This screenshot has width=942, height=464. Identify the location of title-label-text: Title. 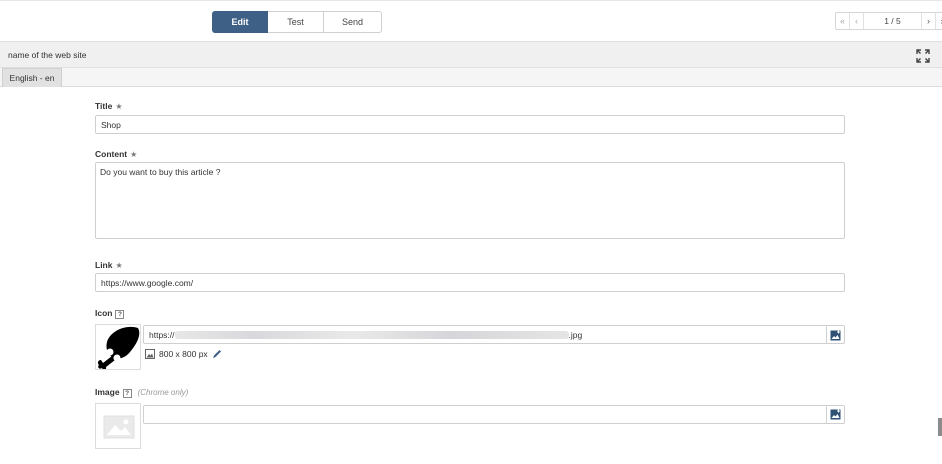
(104, 106).